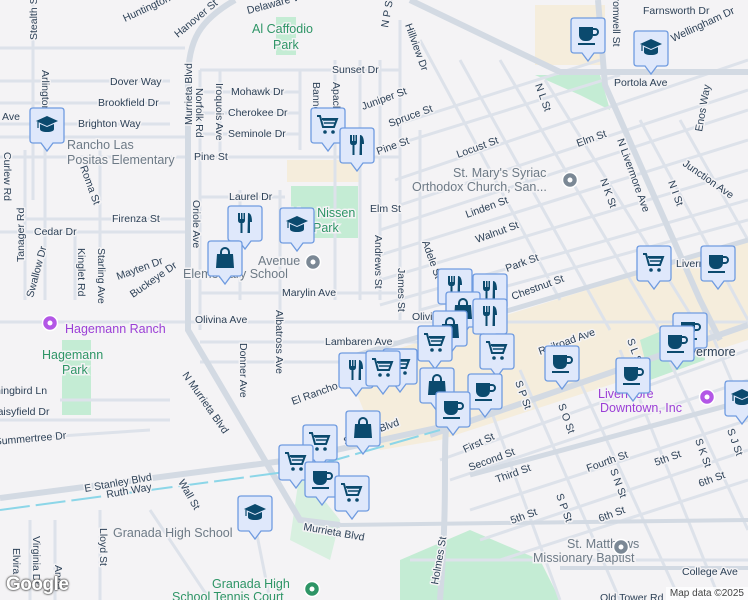  What do you see at coordinates (312, 589) in the screenshot?
I see `park-pin-icon` at bounding box center [312, 589].